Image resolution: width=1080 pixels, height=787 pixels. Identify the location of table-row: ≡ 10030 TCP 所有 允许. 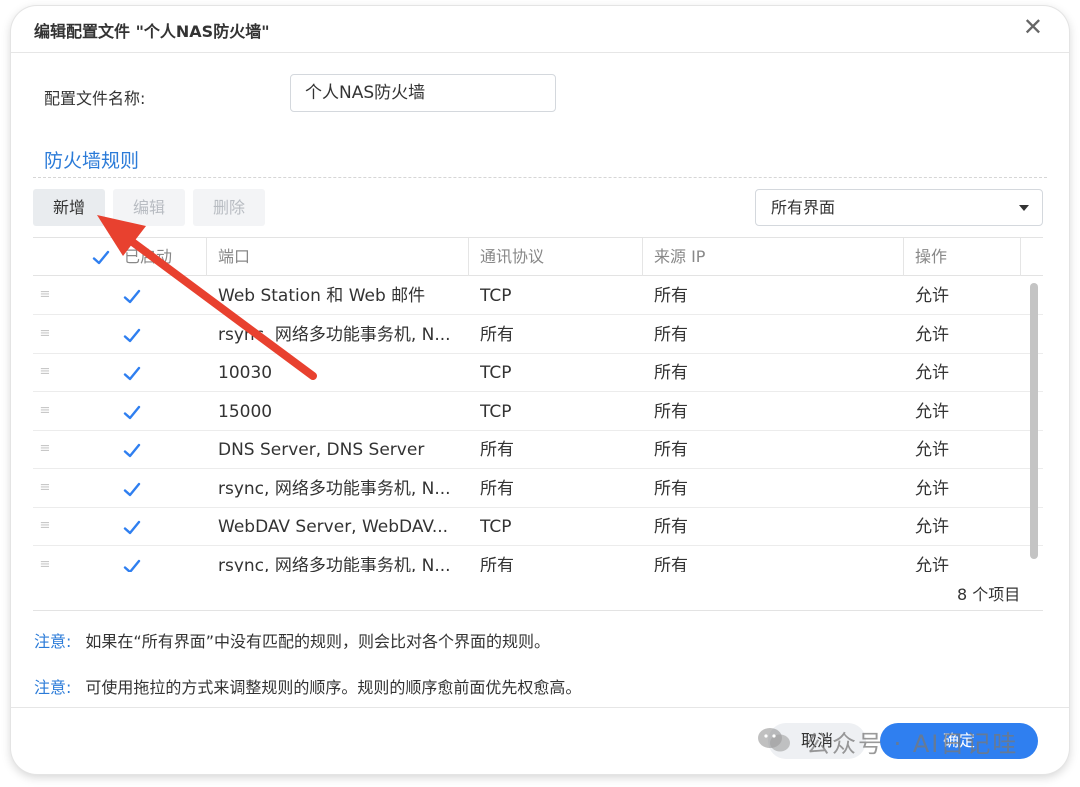
(538, 373).